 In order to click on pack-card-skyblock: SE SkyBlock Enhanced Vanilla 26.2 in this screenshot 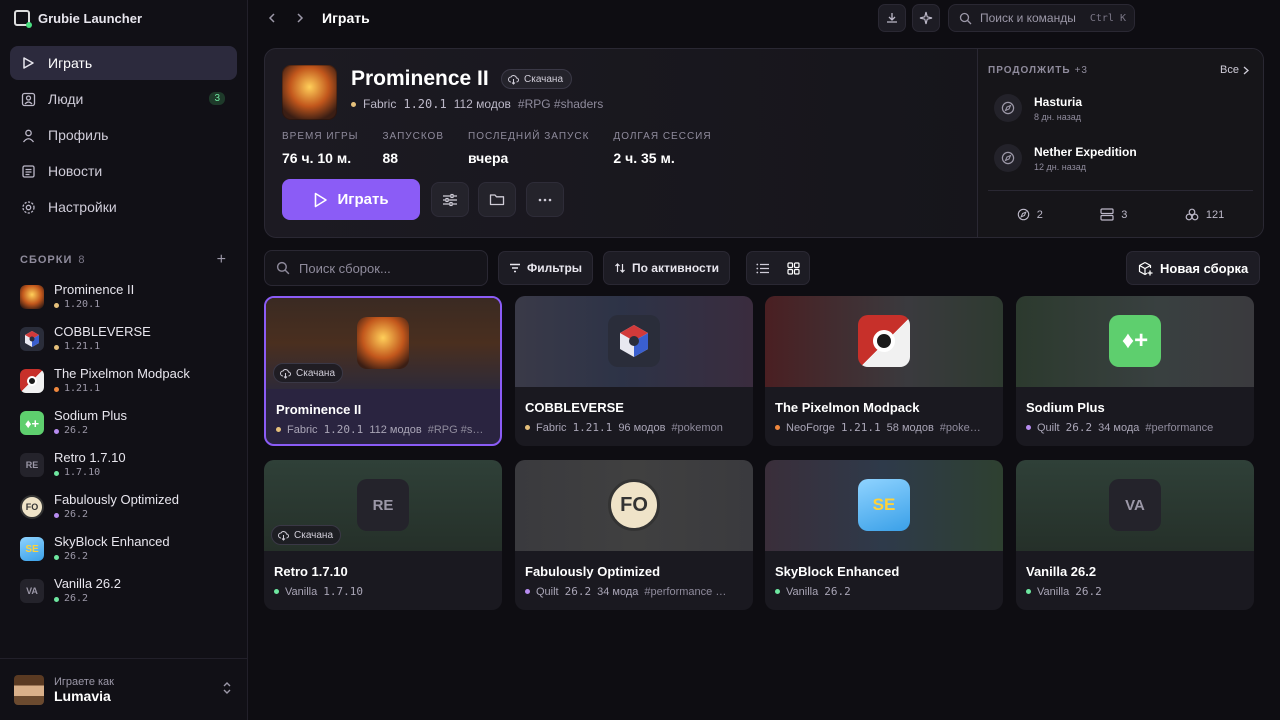, I will do `click(884, 535)`.